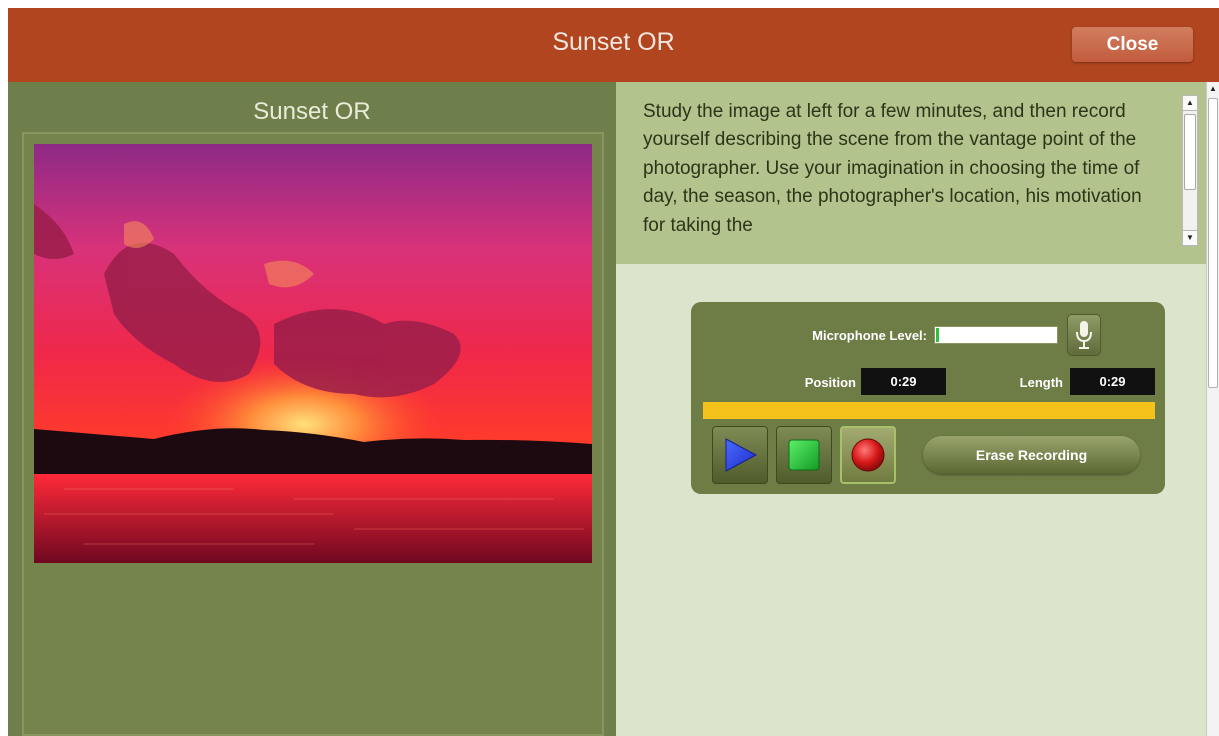 The image size is (1219, 736). Describe the element at coordinates (312, 111) in the screenshot. I see `image-title: Sunset OR` at that location.